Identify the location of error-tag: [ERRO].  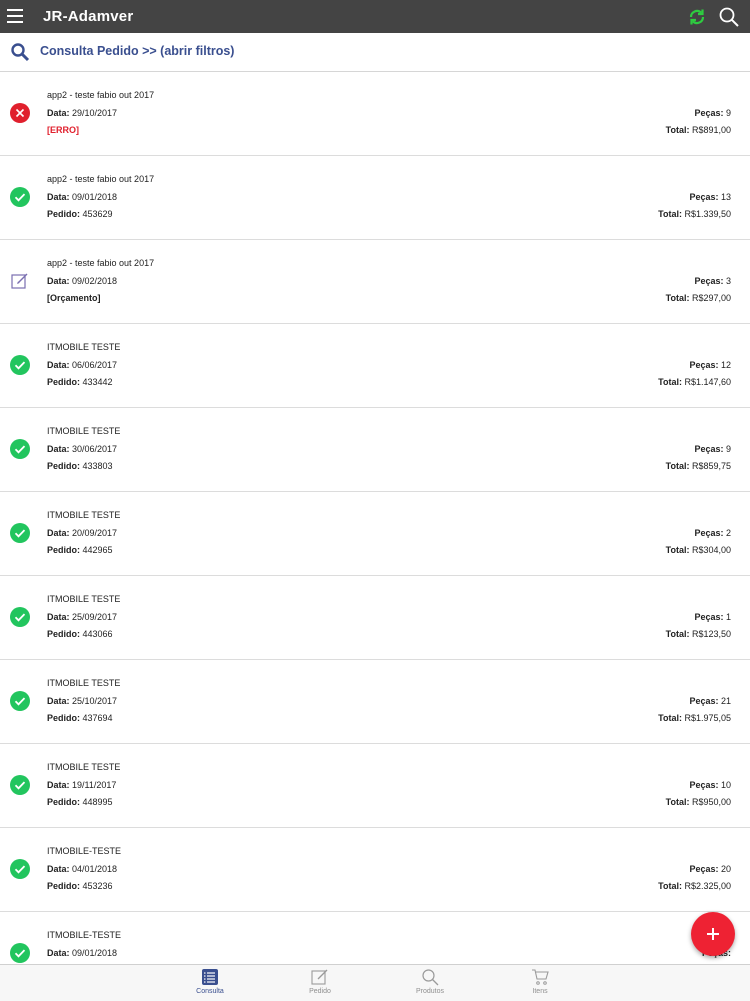
(63, 130).